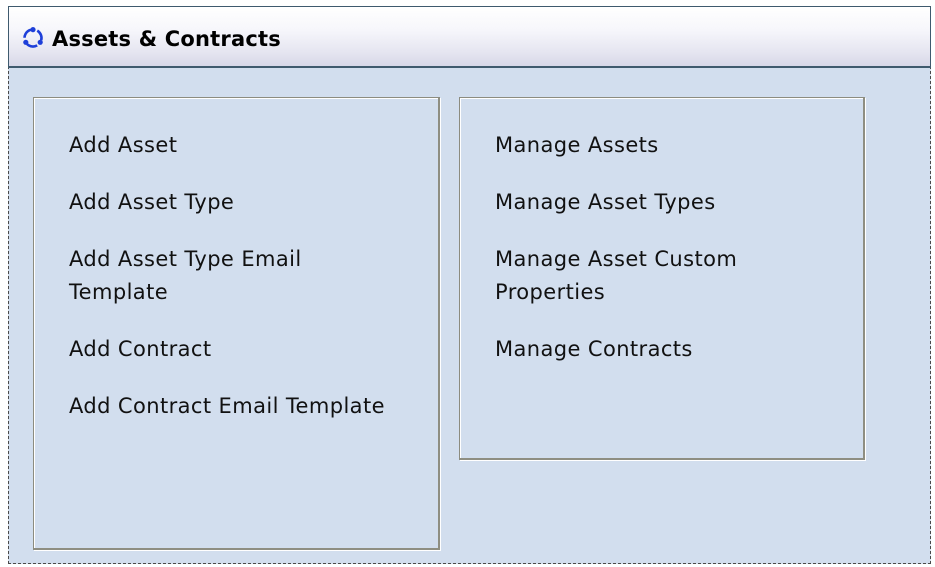 The height and width of the screenshot is (567, 935). I want to click on panel-title: Assets & Contracts, so click(166, 39).